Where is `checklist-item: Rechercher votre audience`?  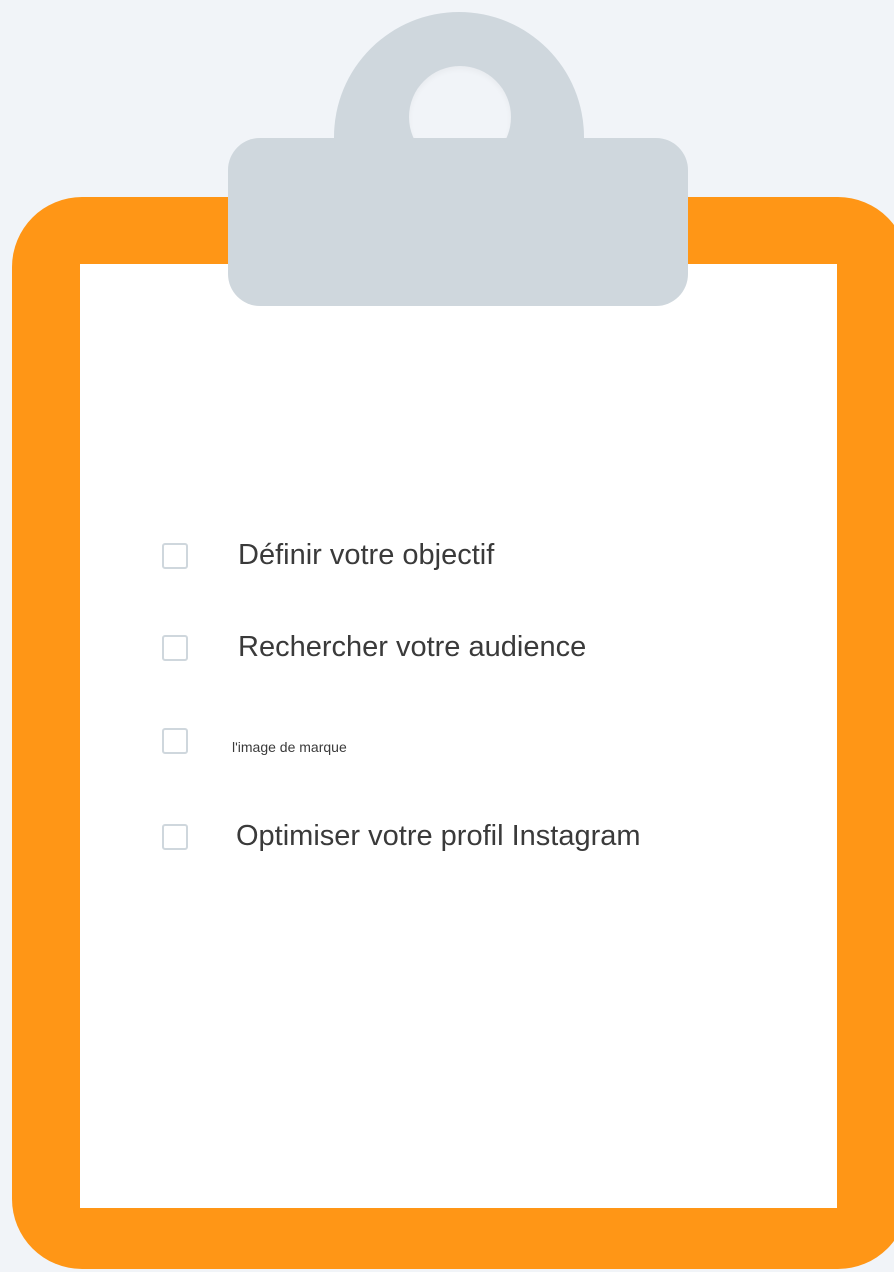 checklist-item: Rechercher votre audience is located at coordinates (374, 647).